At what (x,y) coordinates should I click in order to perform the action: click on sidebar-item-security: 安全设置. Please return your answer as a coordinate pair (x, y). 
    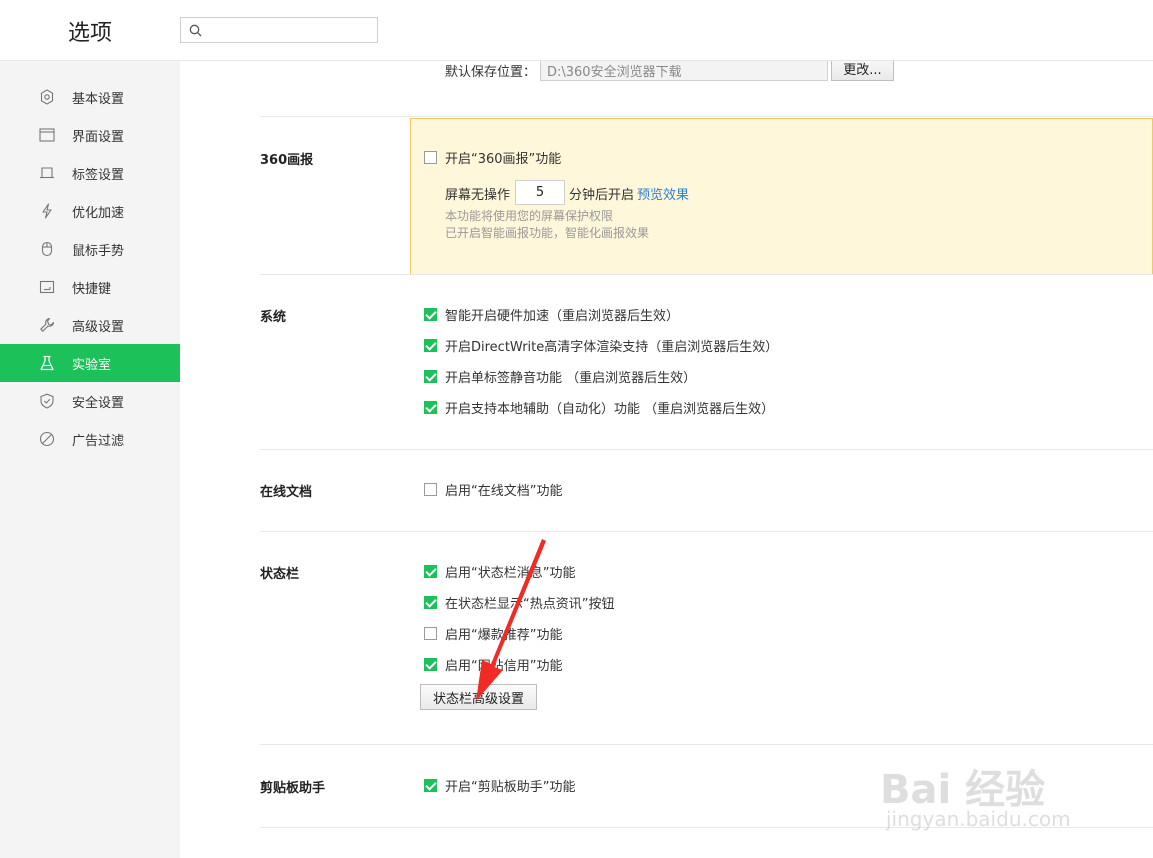
    Looking at the image, I should click on (90, 401).